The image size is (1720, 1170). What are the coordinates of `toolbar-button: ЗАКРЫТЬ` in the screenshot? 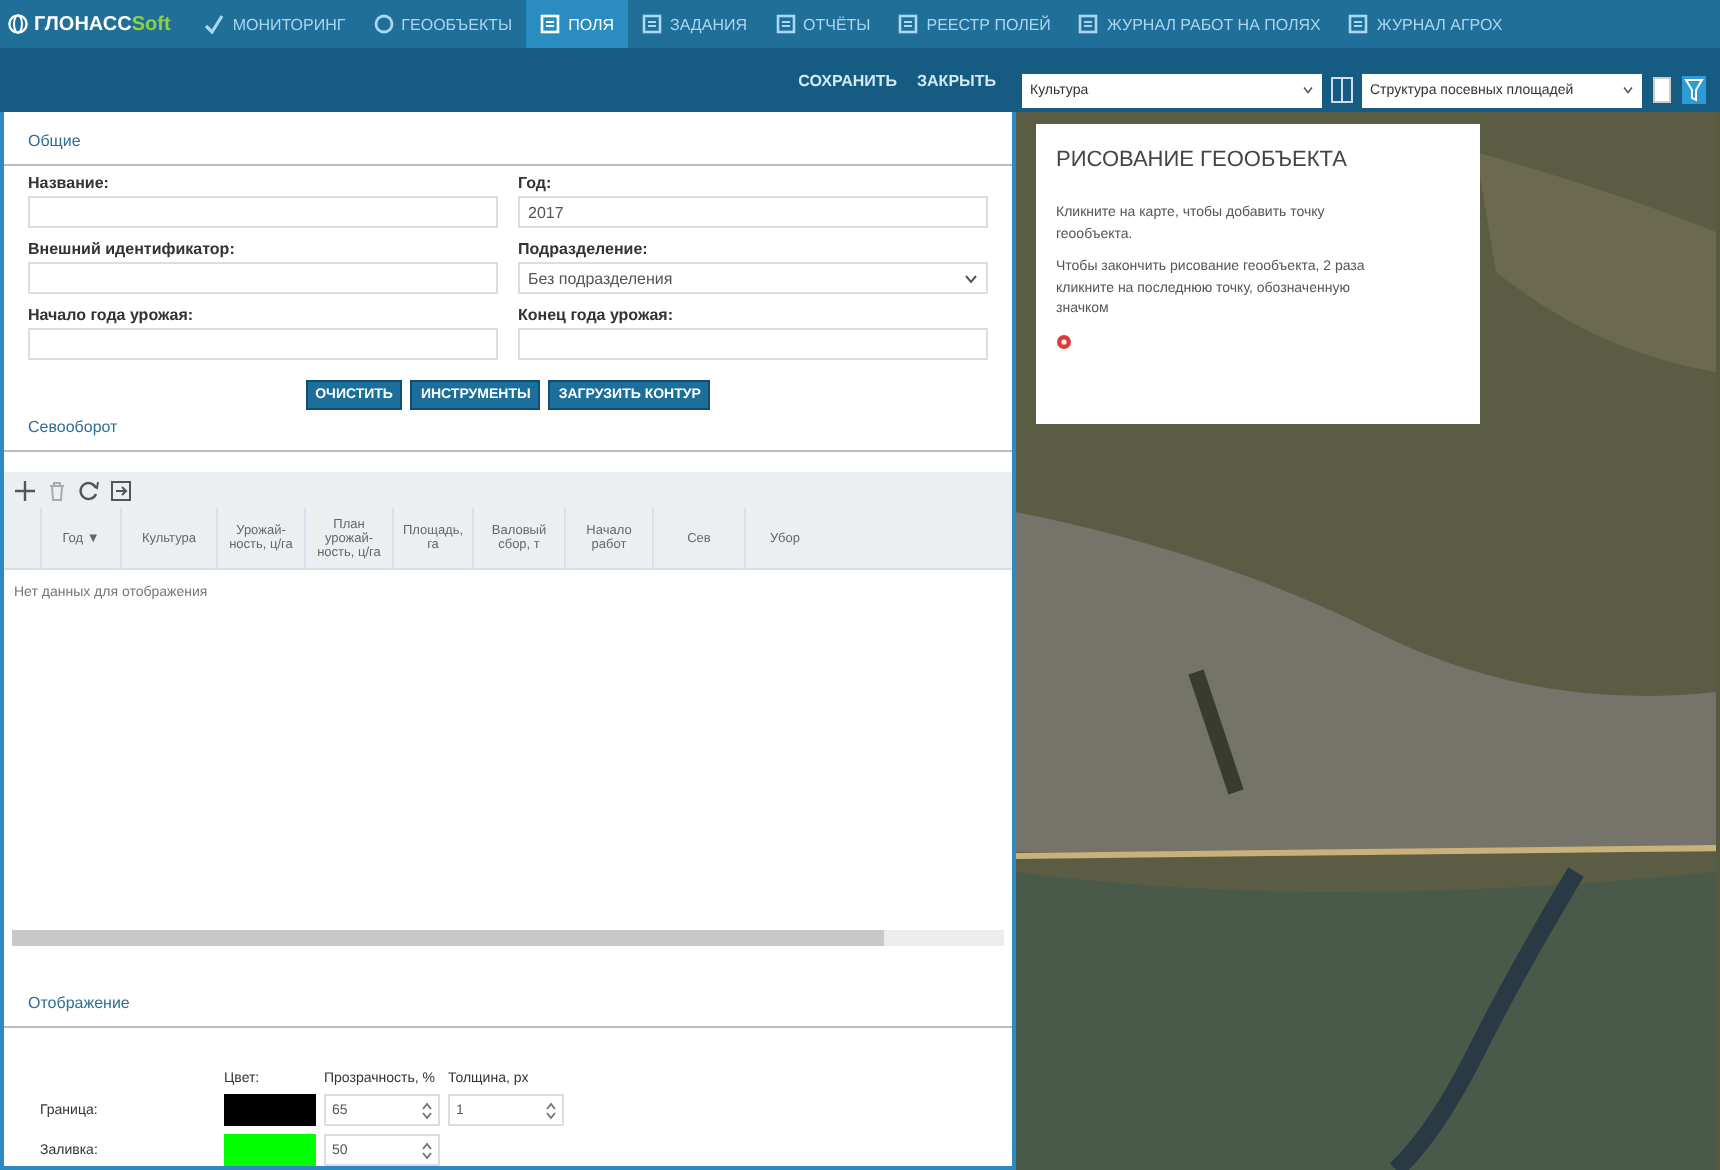 It's located at (956, 80).